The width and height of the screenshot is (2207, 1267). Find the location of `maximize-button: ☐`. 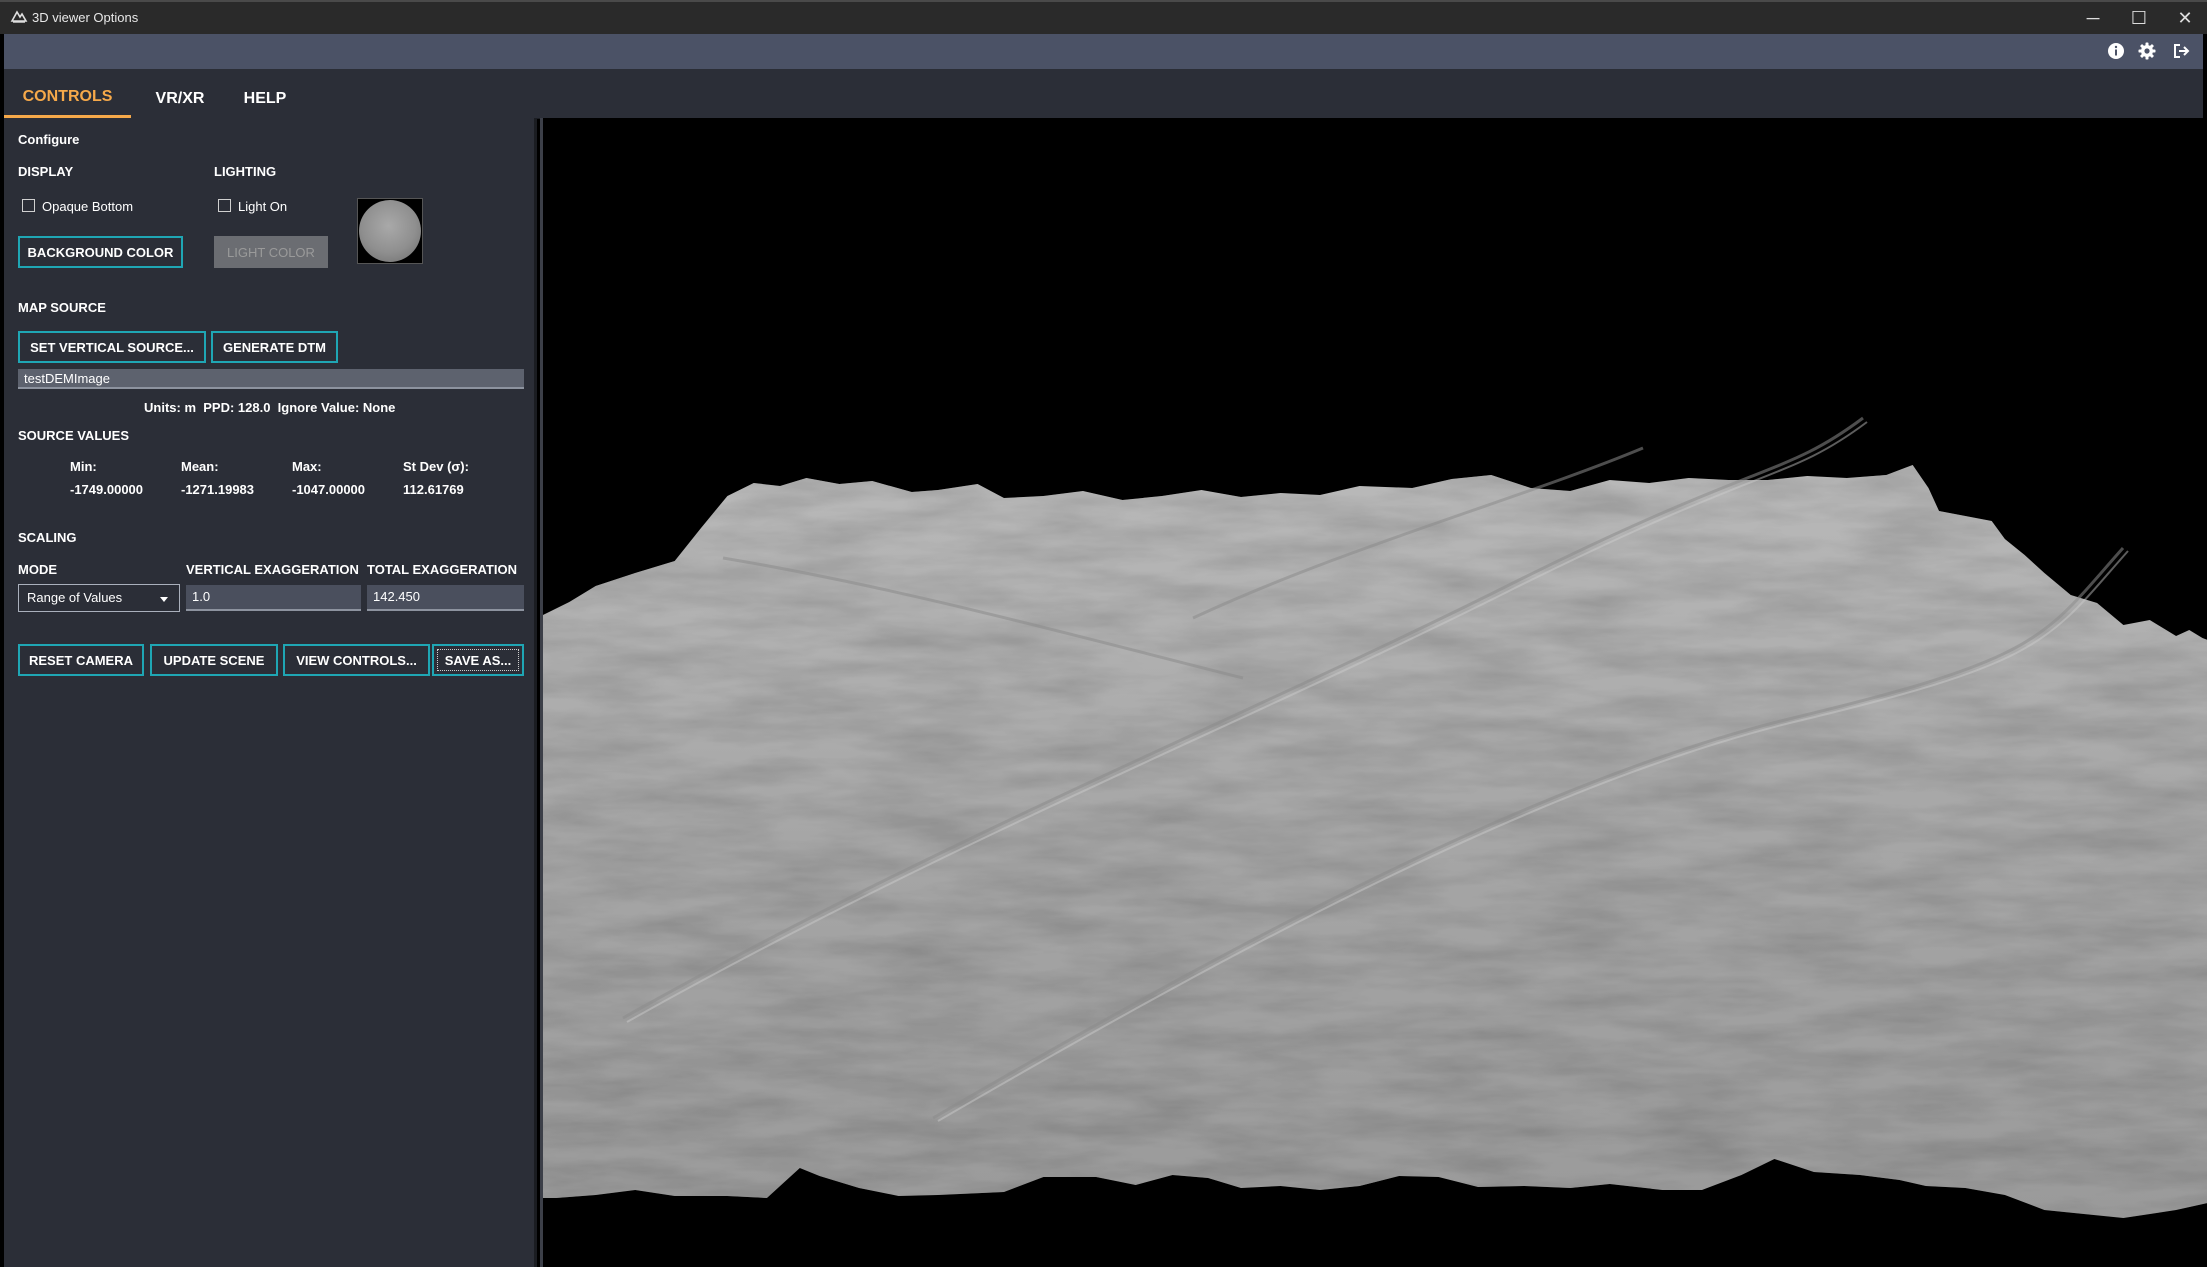

maximize-button: ☐ is located at coordinates (2139, 18).